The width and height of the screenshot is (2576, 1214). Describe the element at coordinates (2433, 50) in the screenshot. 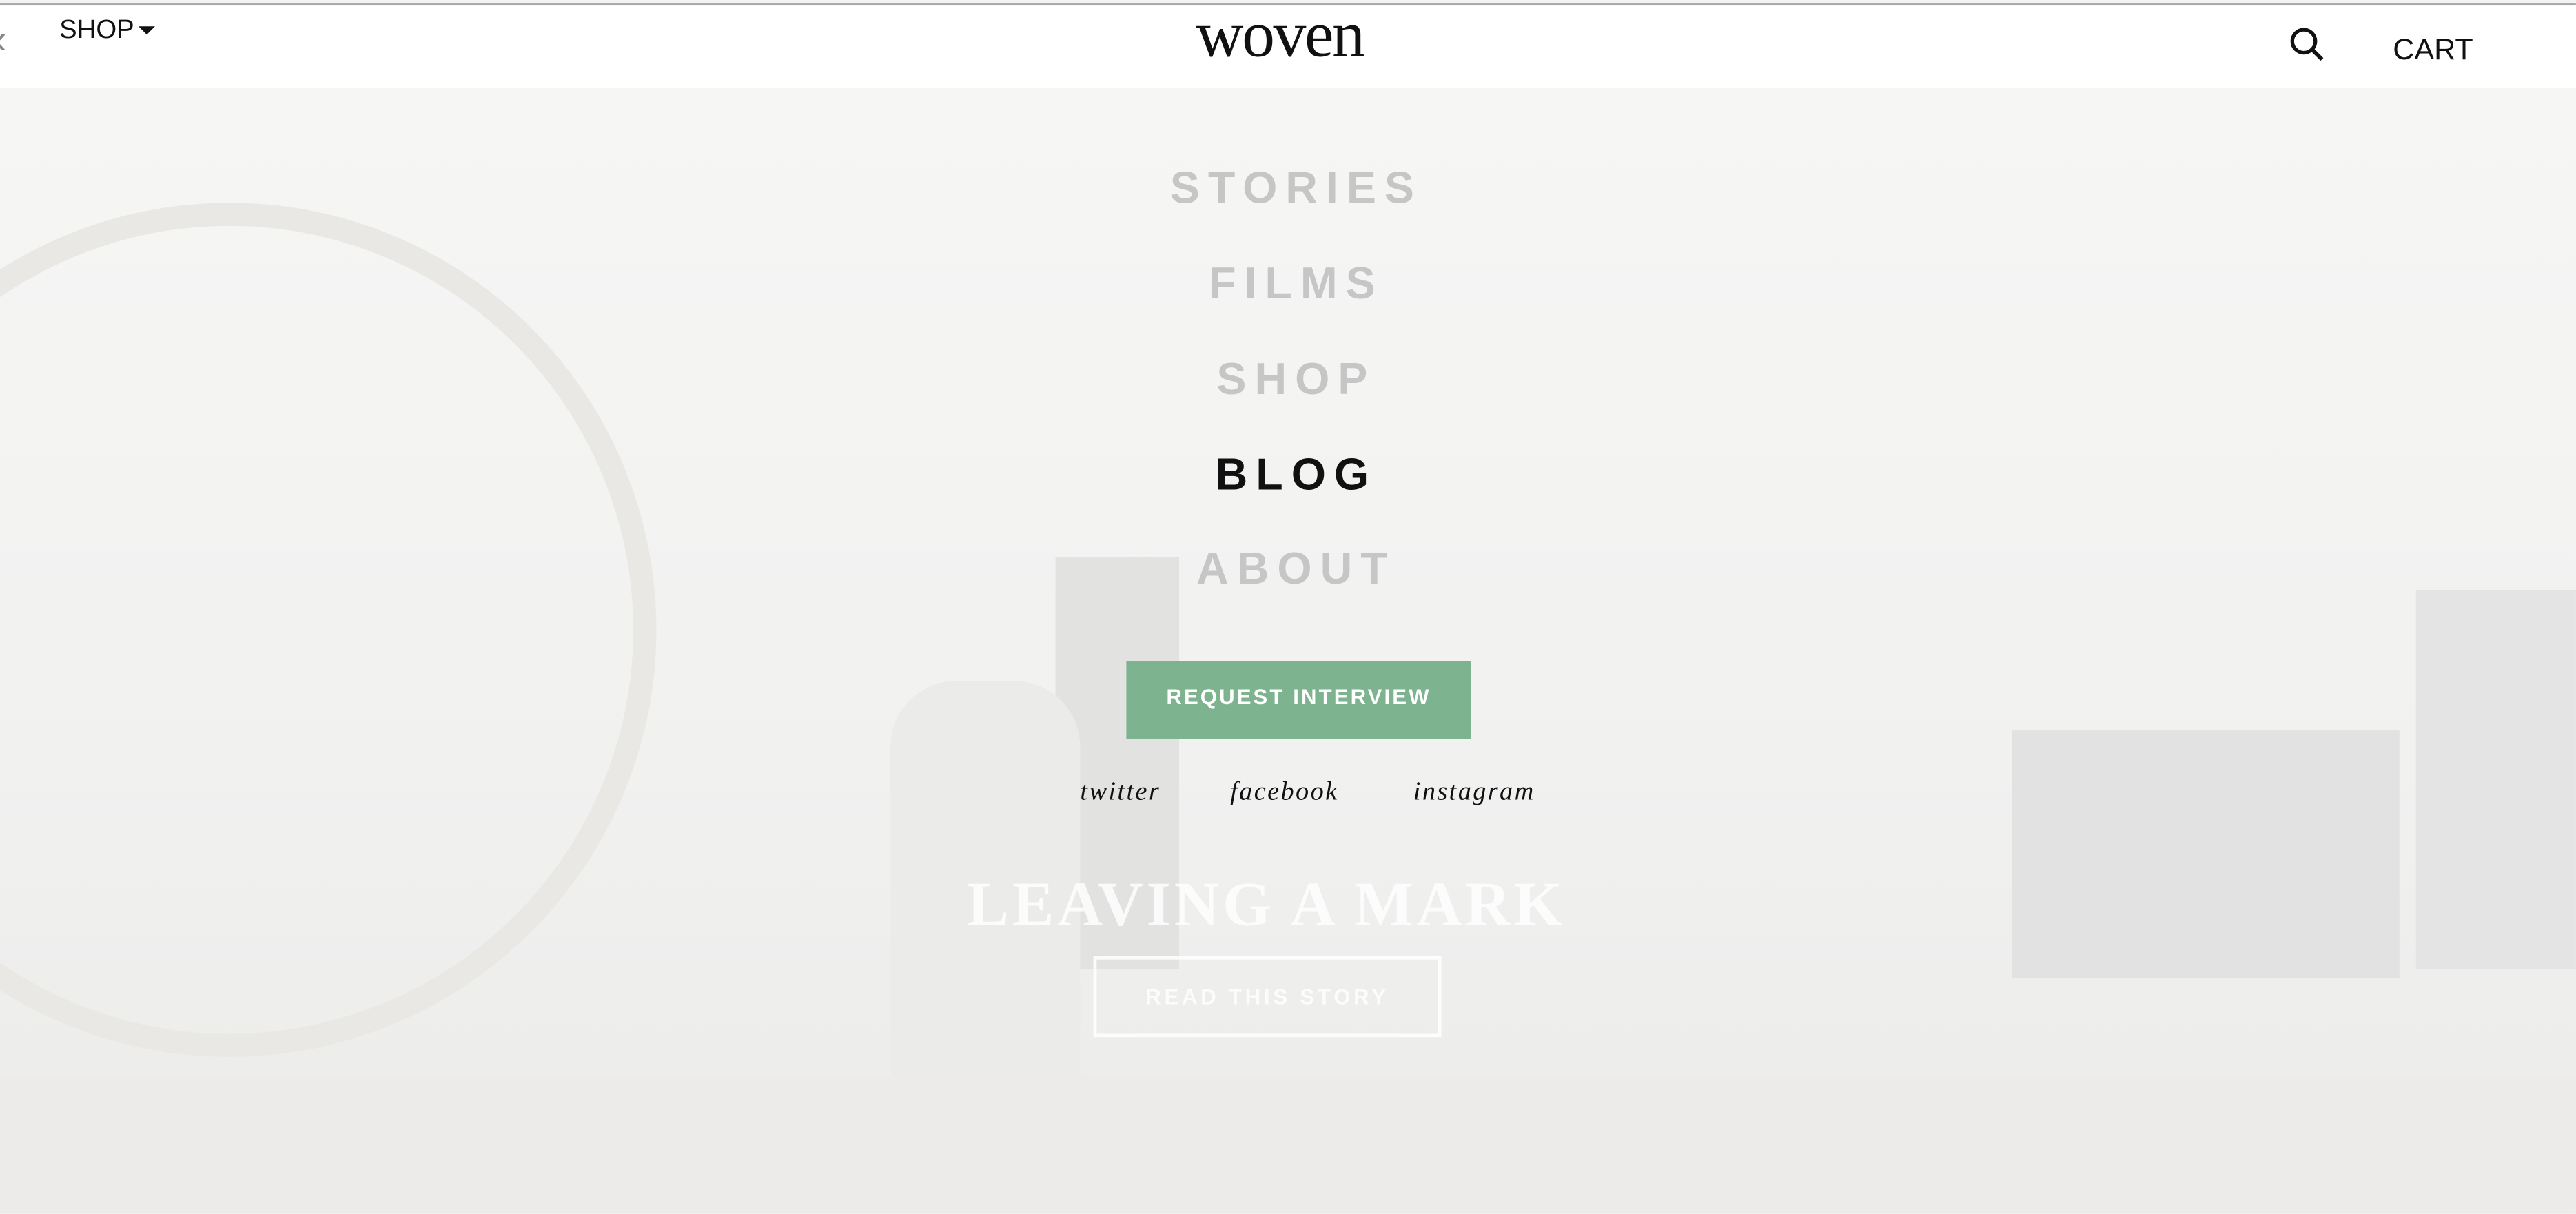

I see `cart-link: CART` at that location.